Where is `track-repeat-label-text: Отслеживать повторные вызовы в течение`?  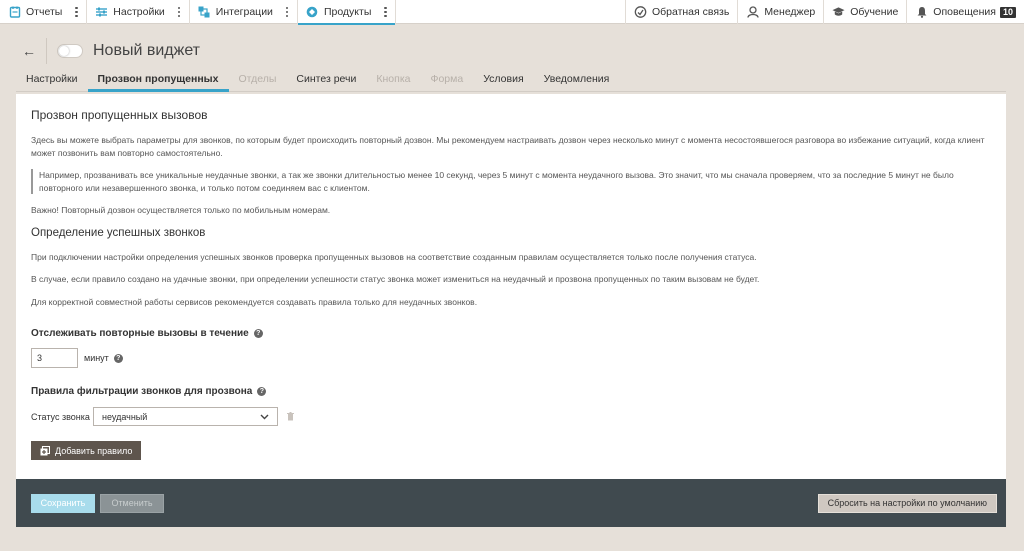
track-repeat-label-text: Отслеживать повторные вызовы в течение is located at coordinates (140, 333).